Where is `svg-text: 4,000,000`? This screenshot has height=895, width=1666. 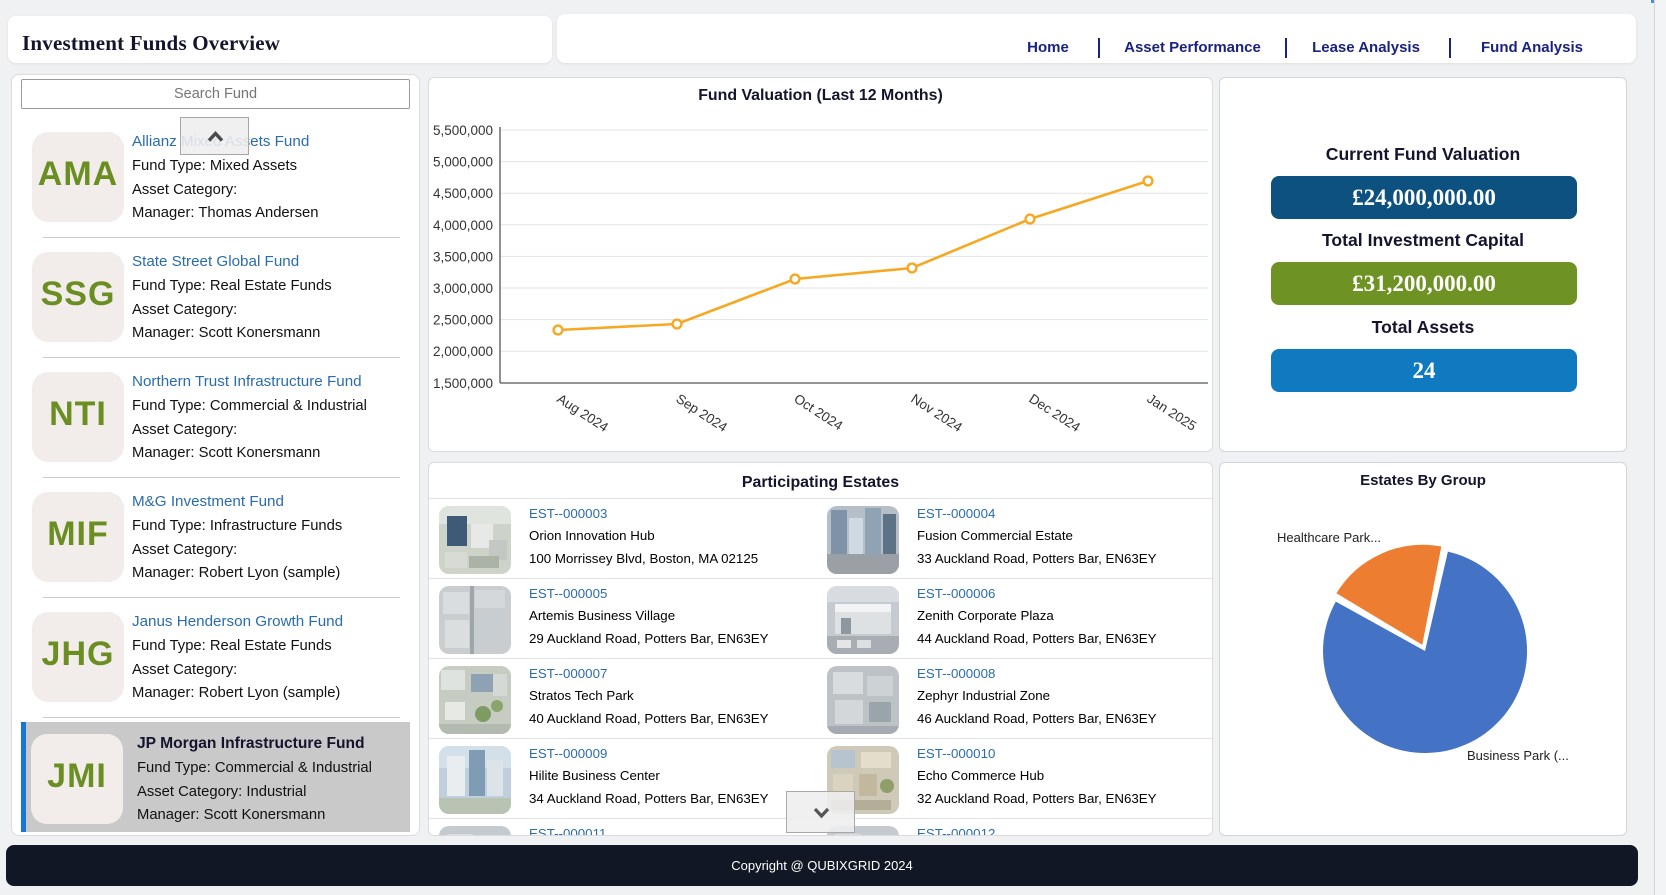 svg-text: 4,000,000 is located at coordinates (463, 225).